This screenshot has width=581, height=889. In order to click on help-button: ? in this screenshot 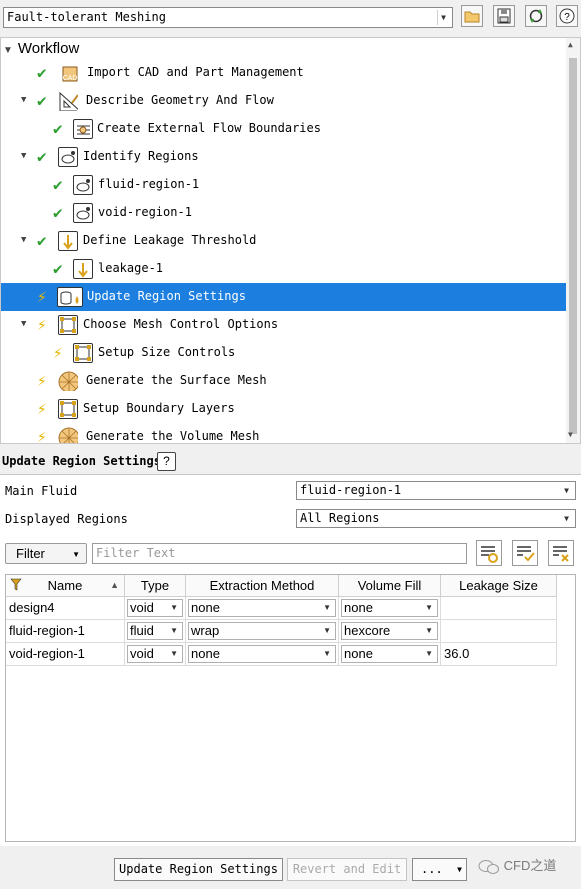, I will do `click(567, 16)`.